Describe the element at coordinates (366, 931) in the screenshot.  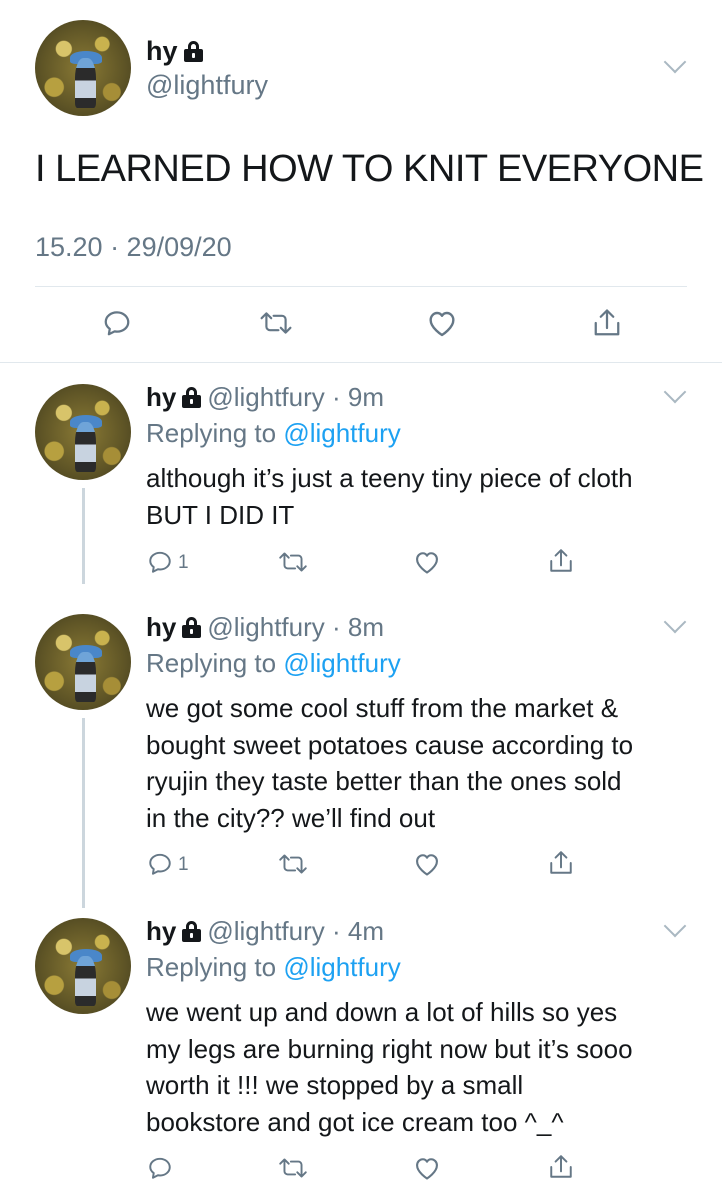
I see `reply-time: 4m` at that location.